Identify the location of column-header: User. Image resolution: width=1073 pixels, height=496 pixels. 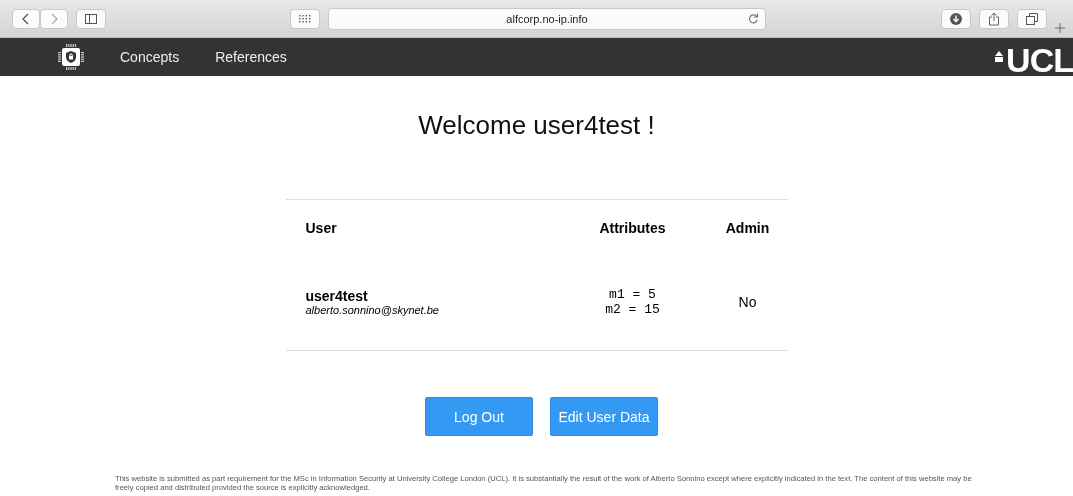
(321, 228).